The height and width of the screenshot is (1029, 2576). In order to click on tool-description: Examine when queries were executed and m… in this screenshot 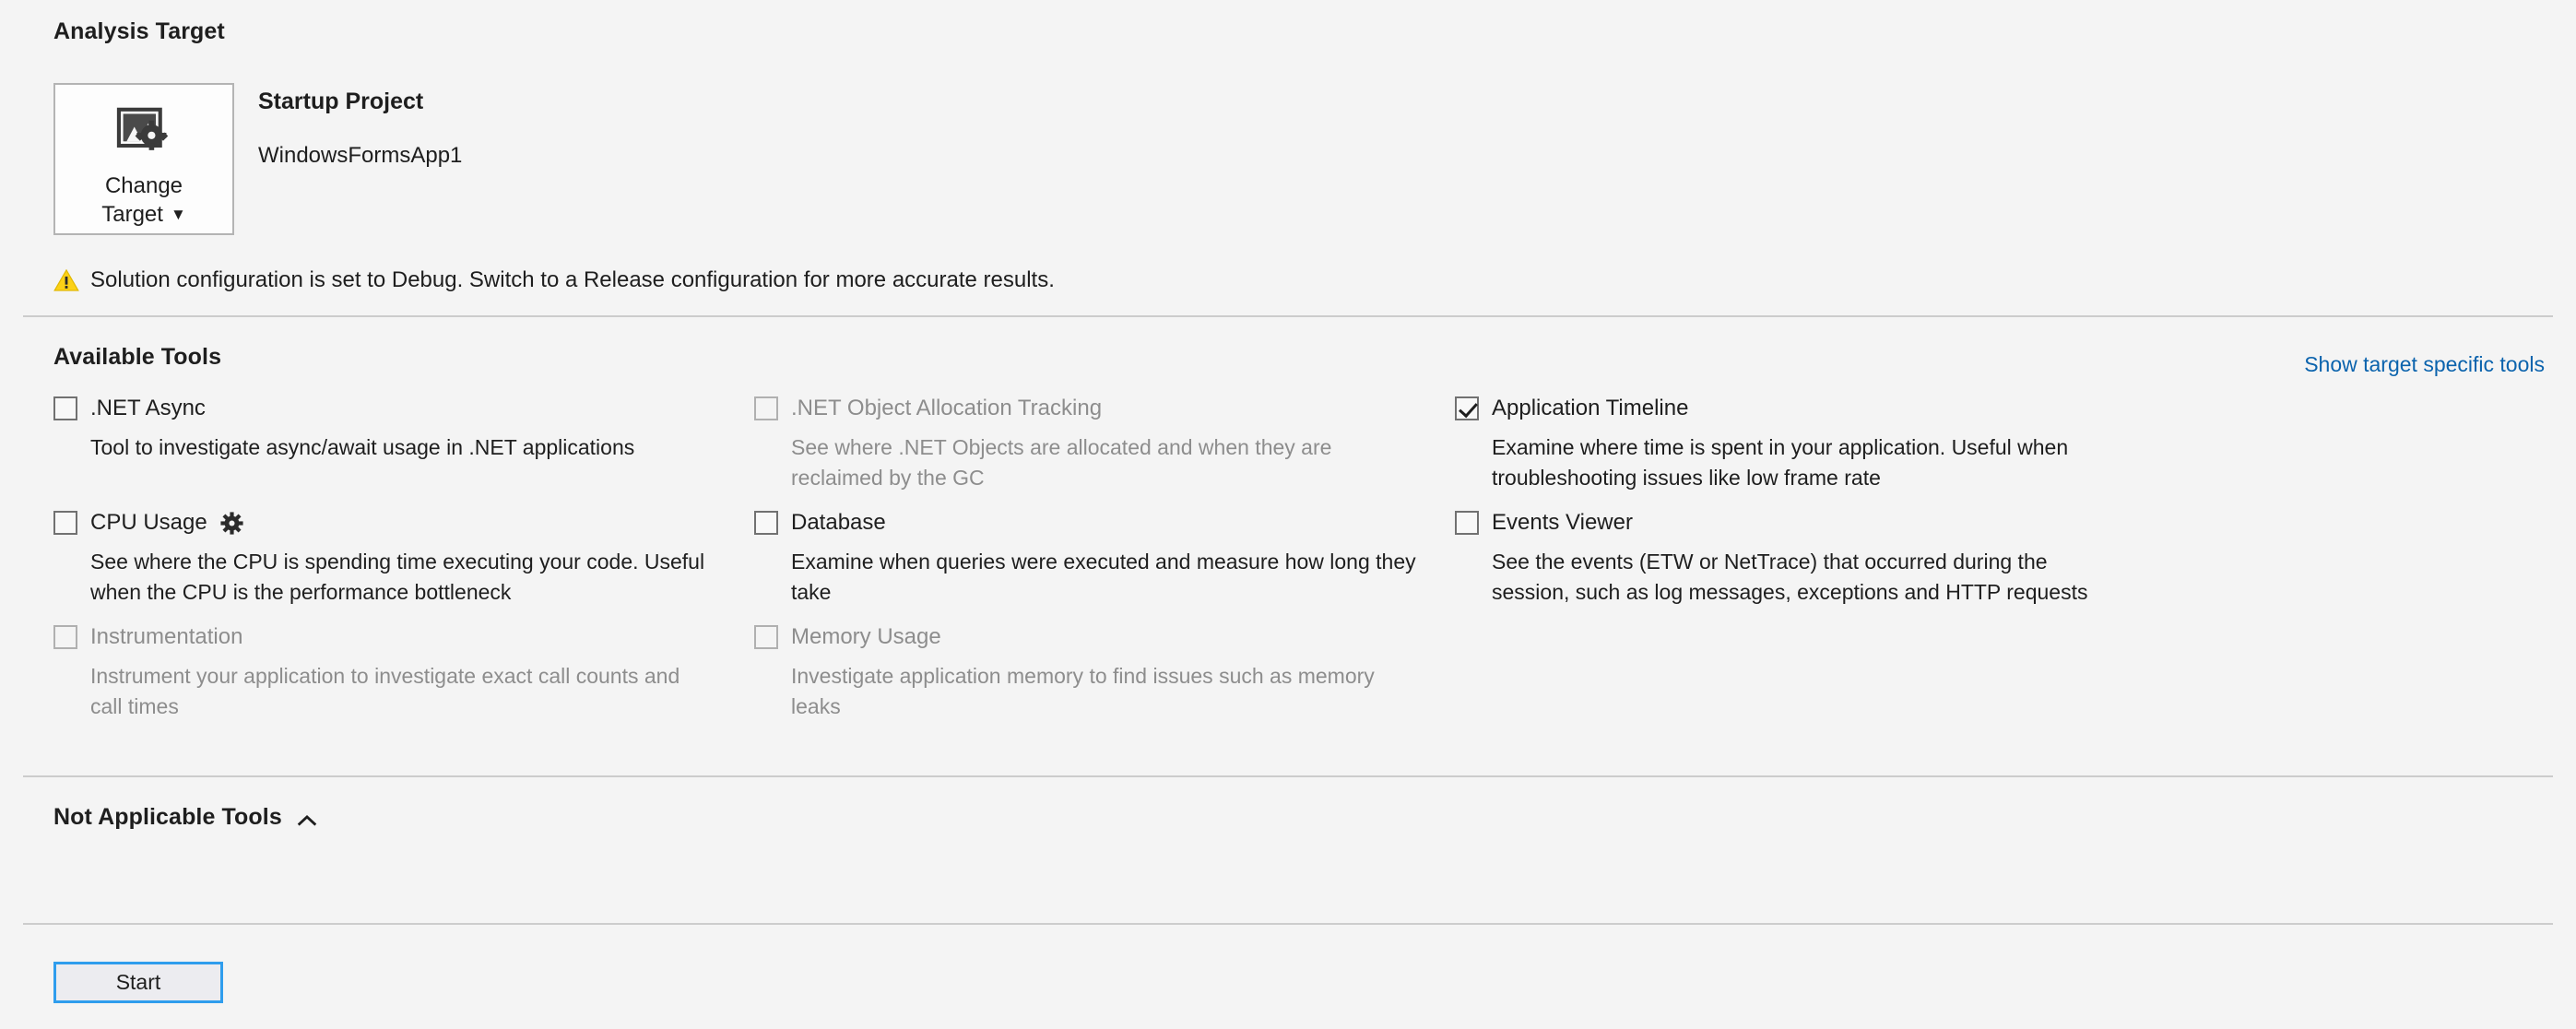, I will do `click(1103, 577)`.